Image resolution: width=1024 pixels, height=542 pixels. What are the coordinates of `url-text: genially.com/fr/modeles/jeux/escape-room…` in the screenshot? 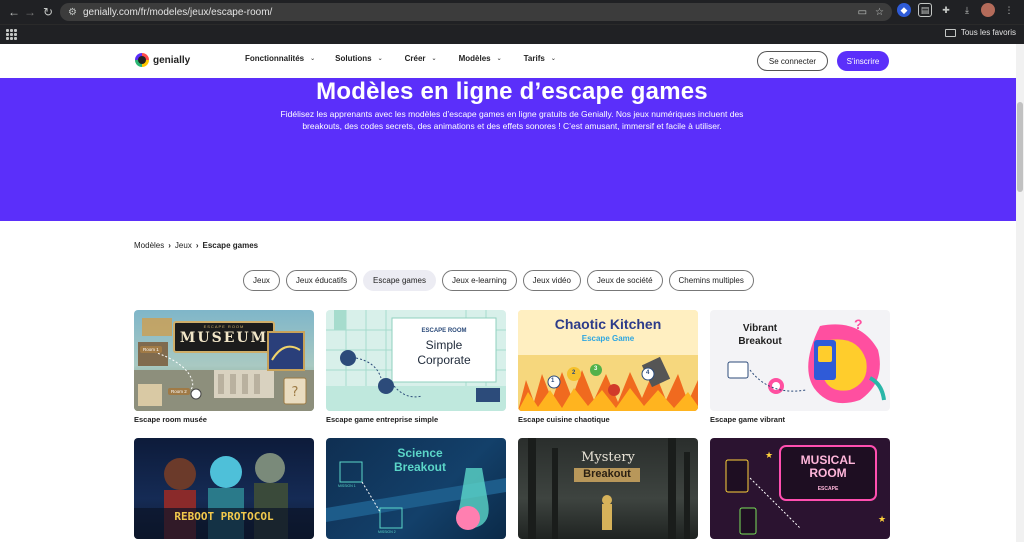 It's located at (177, 12).